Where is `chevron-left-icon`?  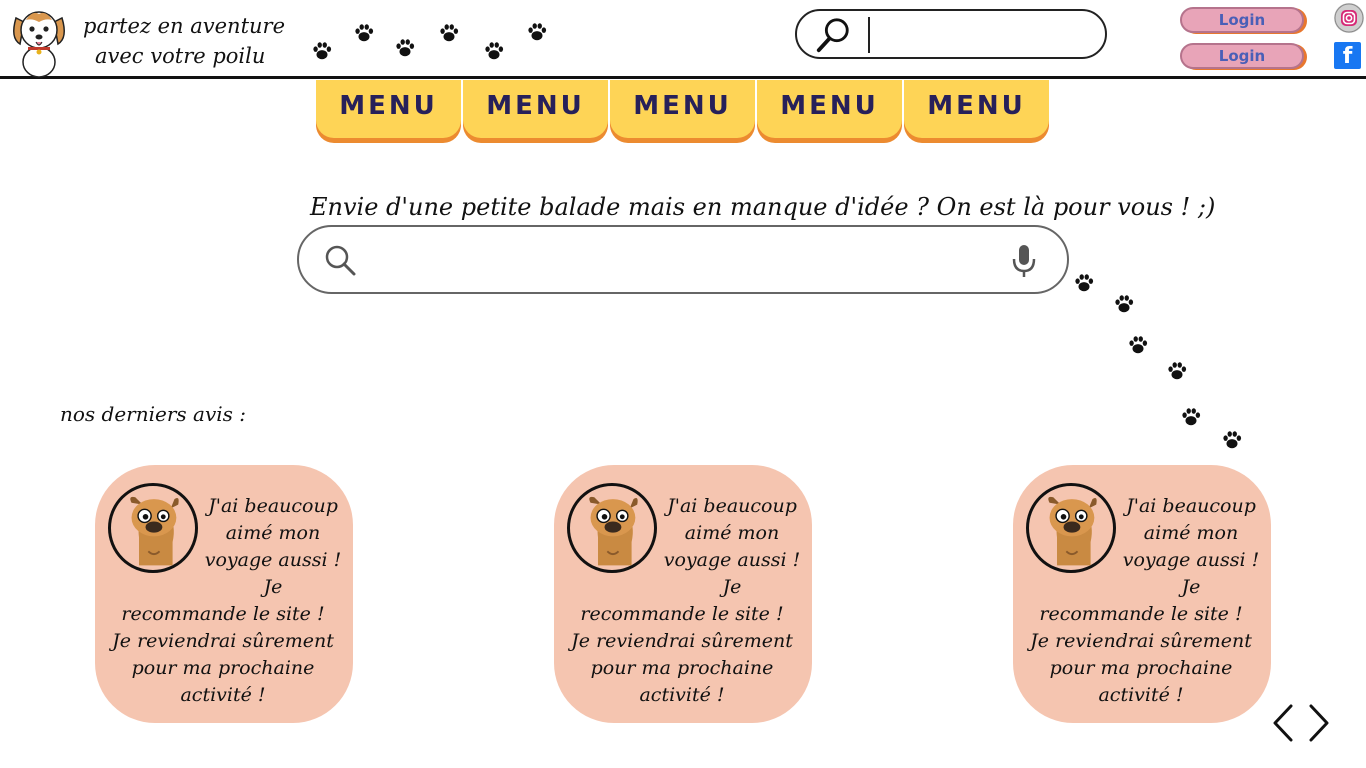 chevron-left-icon is located at coordinates (1282, 723).